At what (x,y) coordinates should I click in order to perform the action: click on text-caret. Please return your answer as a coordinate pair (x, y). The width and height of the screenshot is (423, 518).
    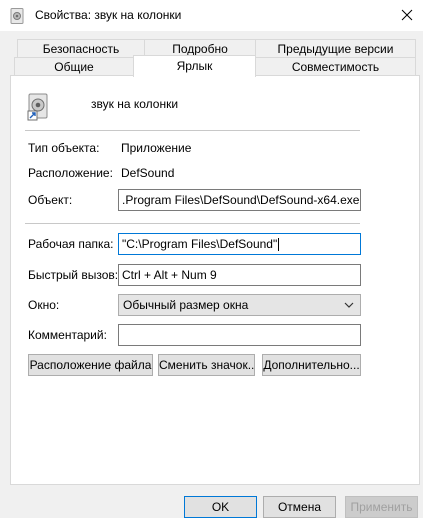
    Looking at the image, I should click on (279, 245).